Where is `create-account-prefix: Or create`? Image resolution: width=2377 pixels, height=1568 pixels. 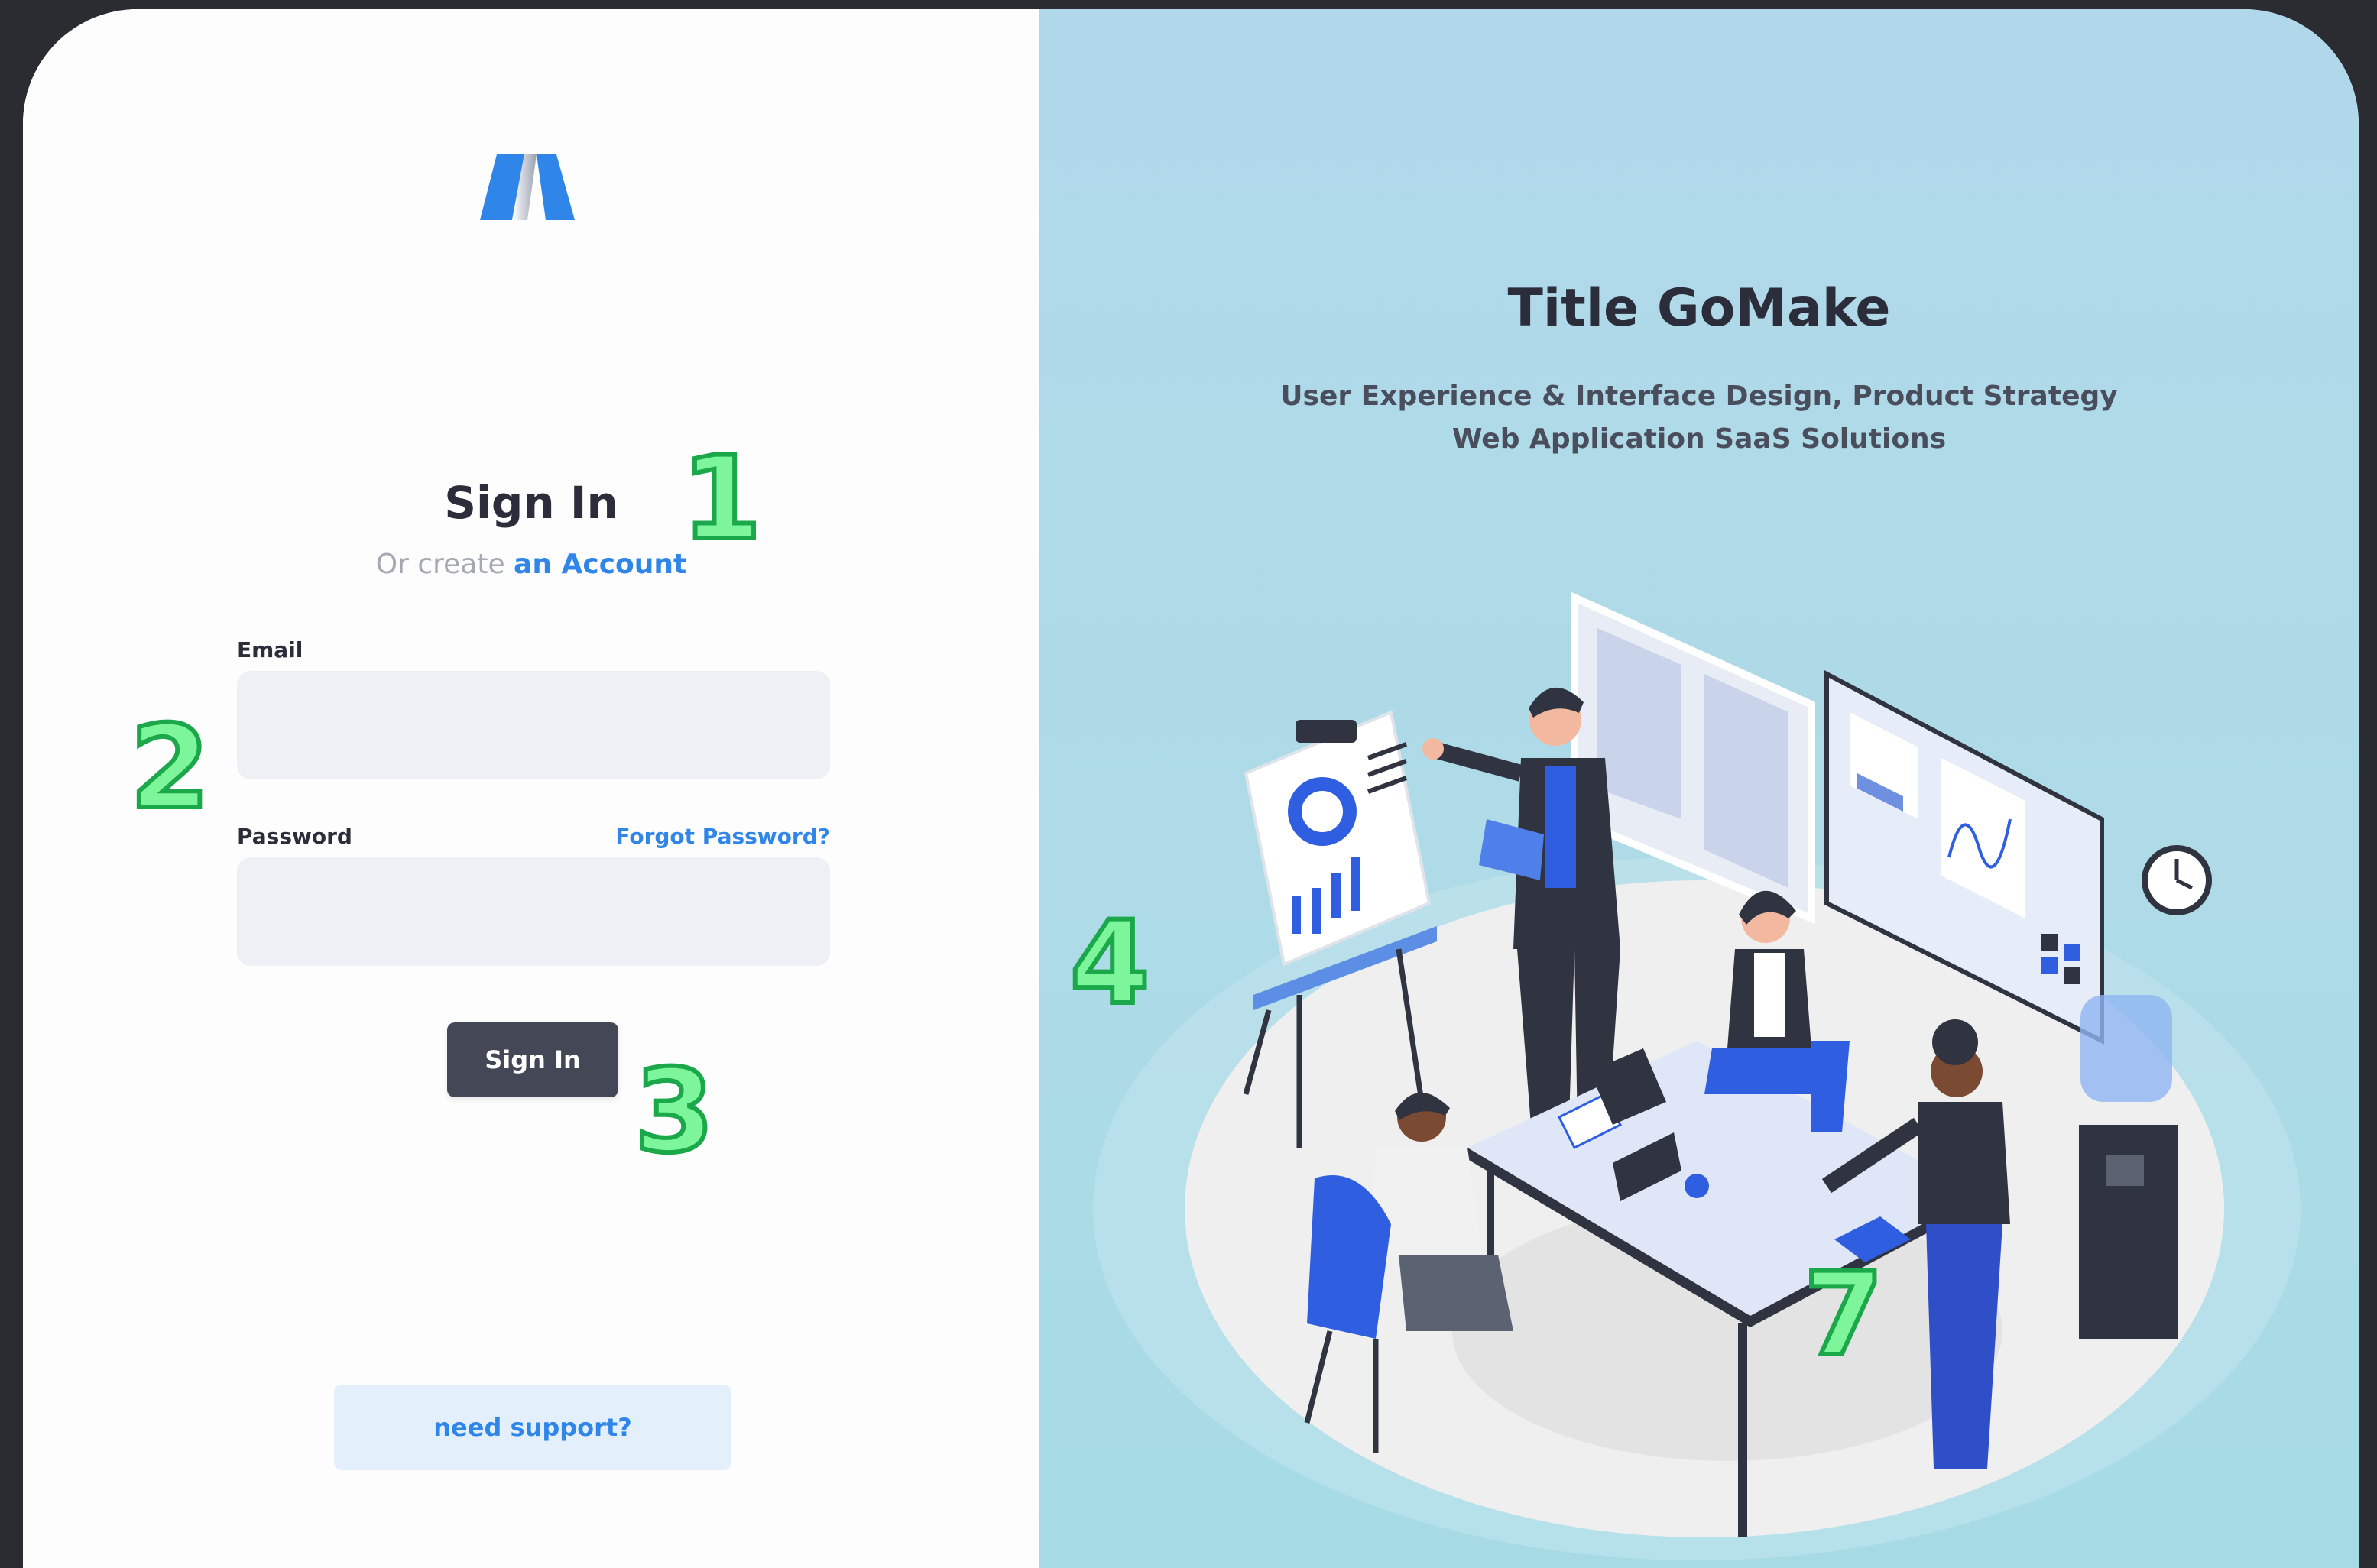
create-account-prefix: Or create is located at coordinates (444, 564).